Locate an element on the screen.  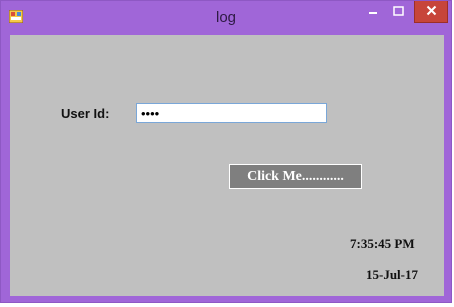
close-button is located at coordinates (431, 12).